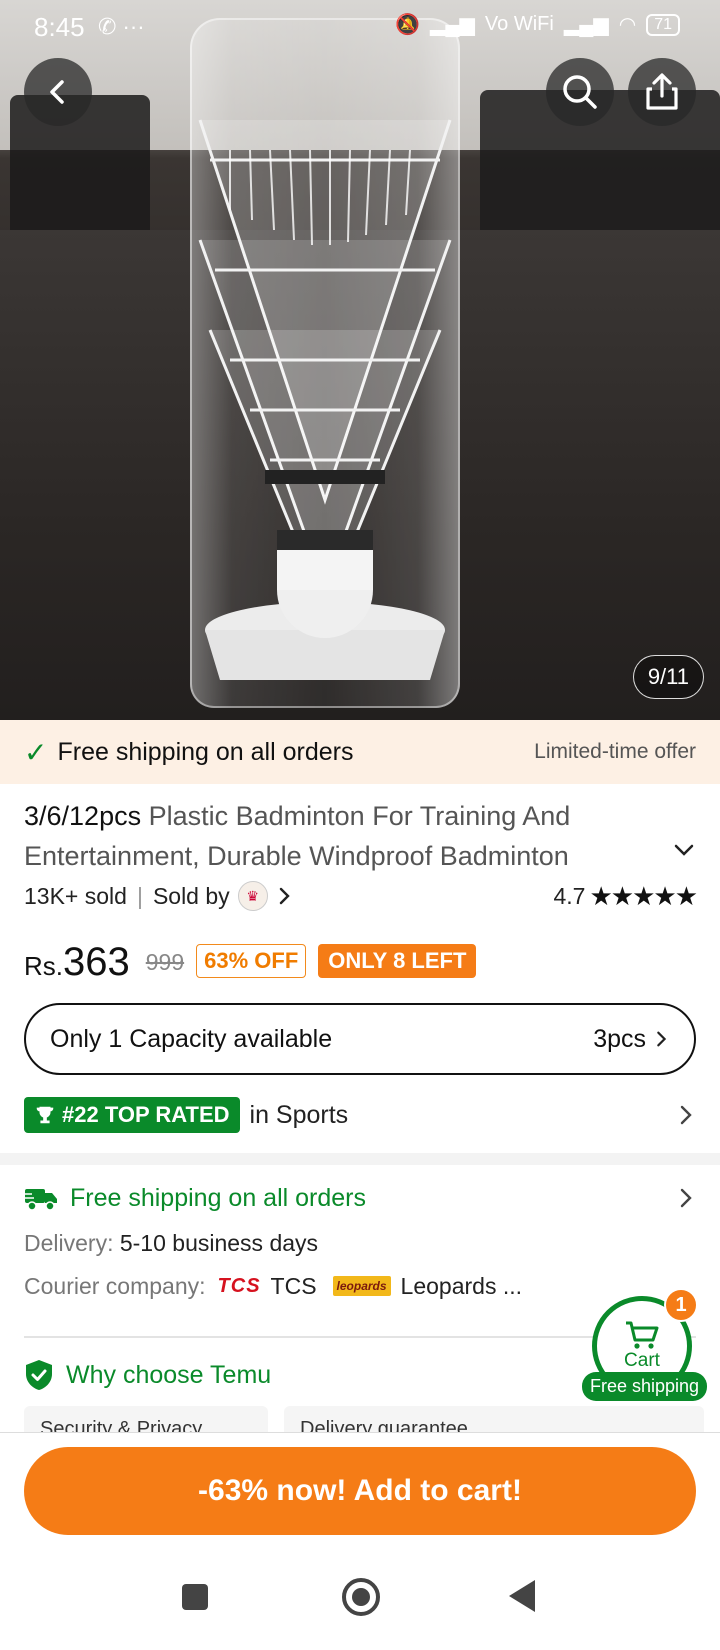 This screenshot has height=1650, width=720. Describe the element at coordinates (96, 962) in the screenshot. I see `price-current: 363` at that location.